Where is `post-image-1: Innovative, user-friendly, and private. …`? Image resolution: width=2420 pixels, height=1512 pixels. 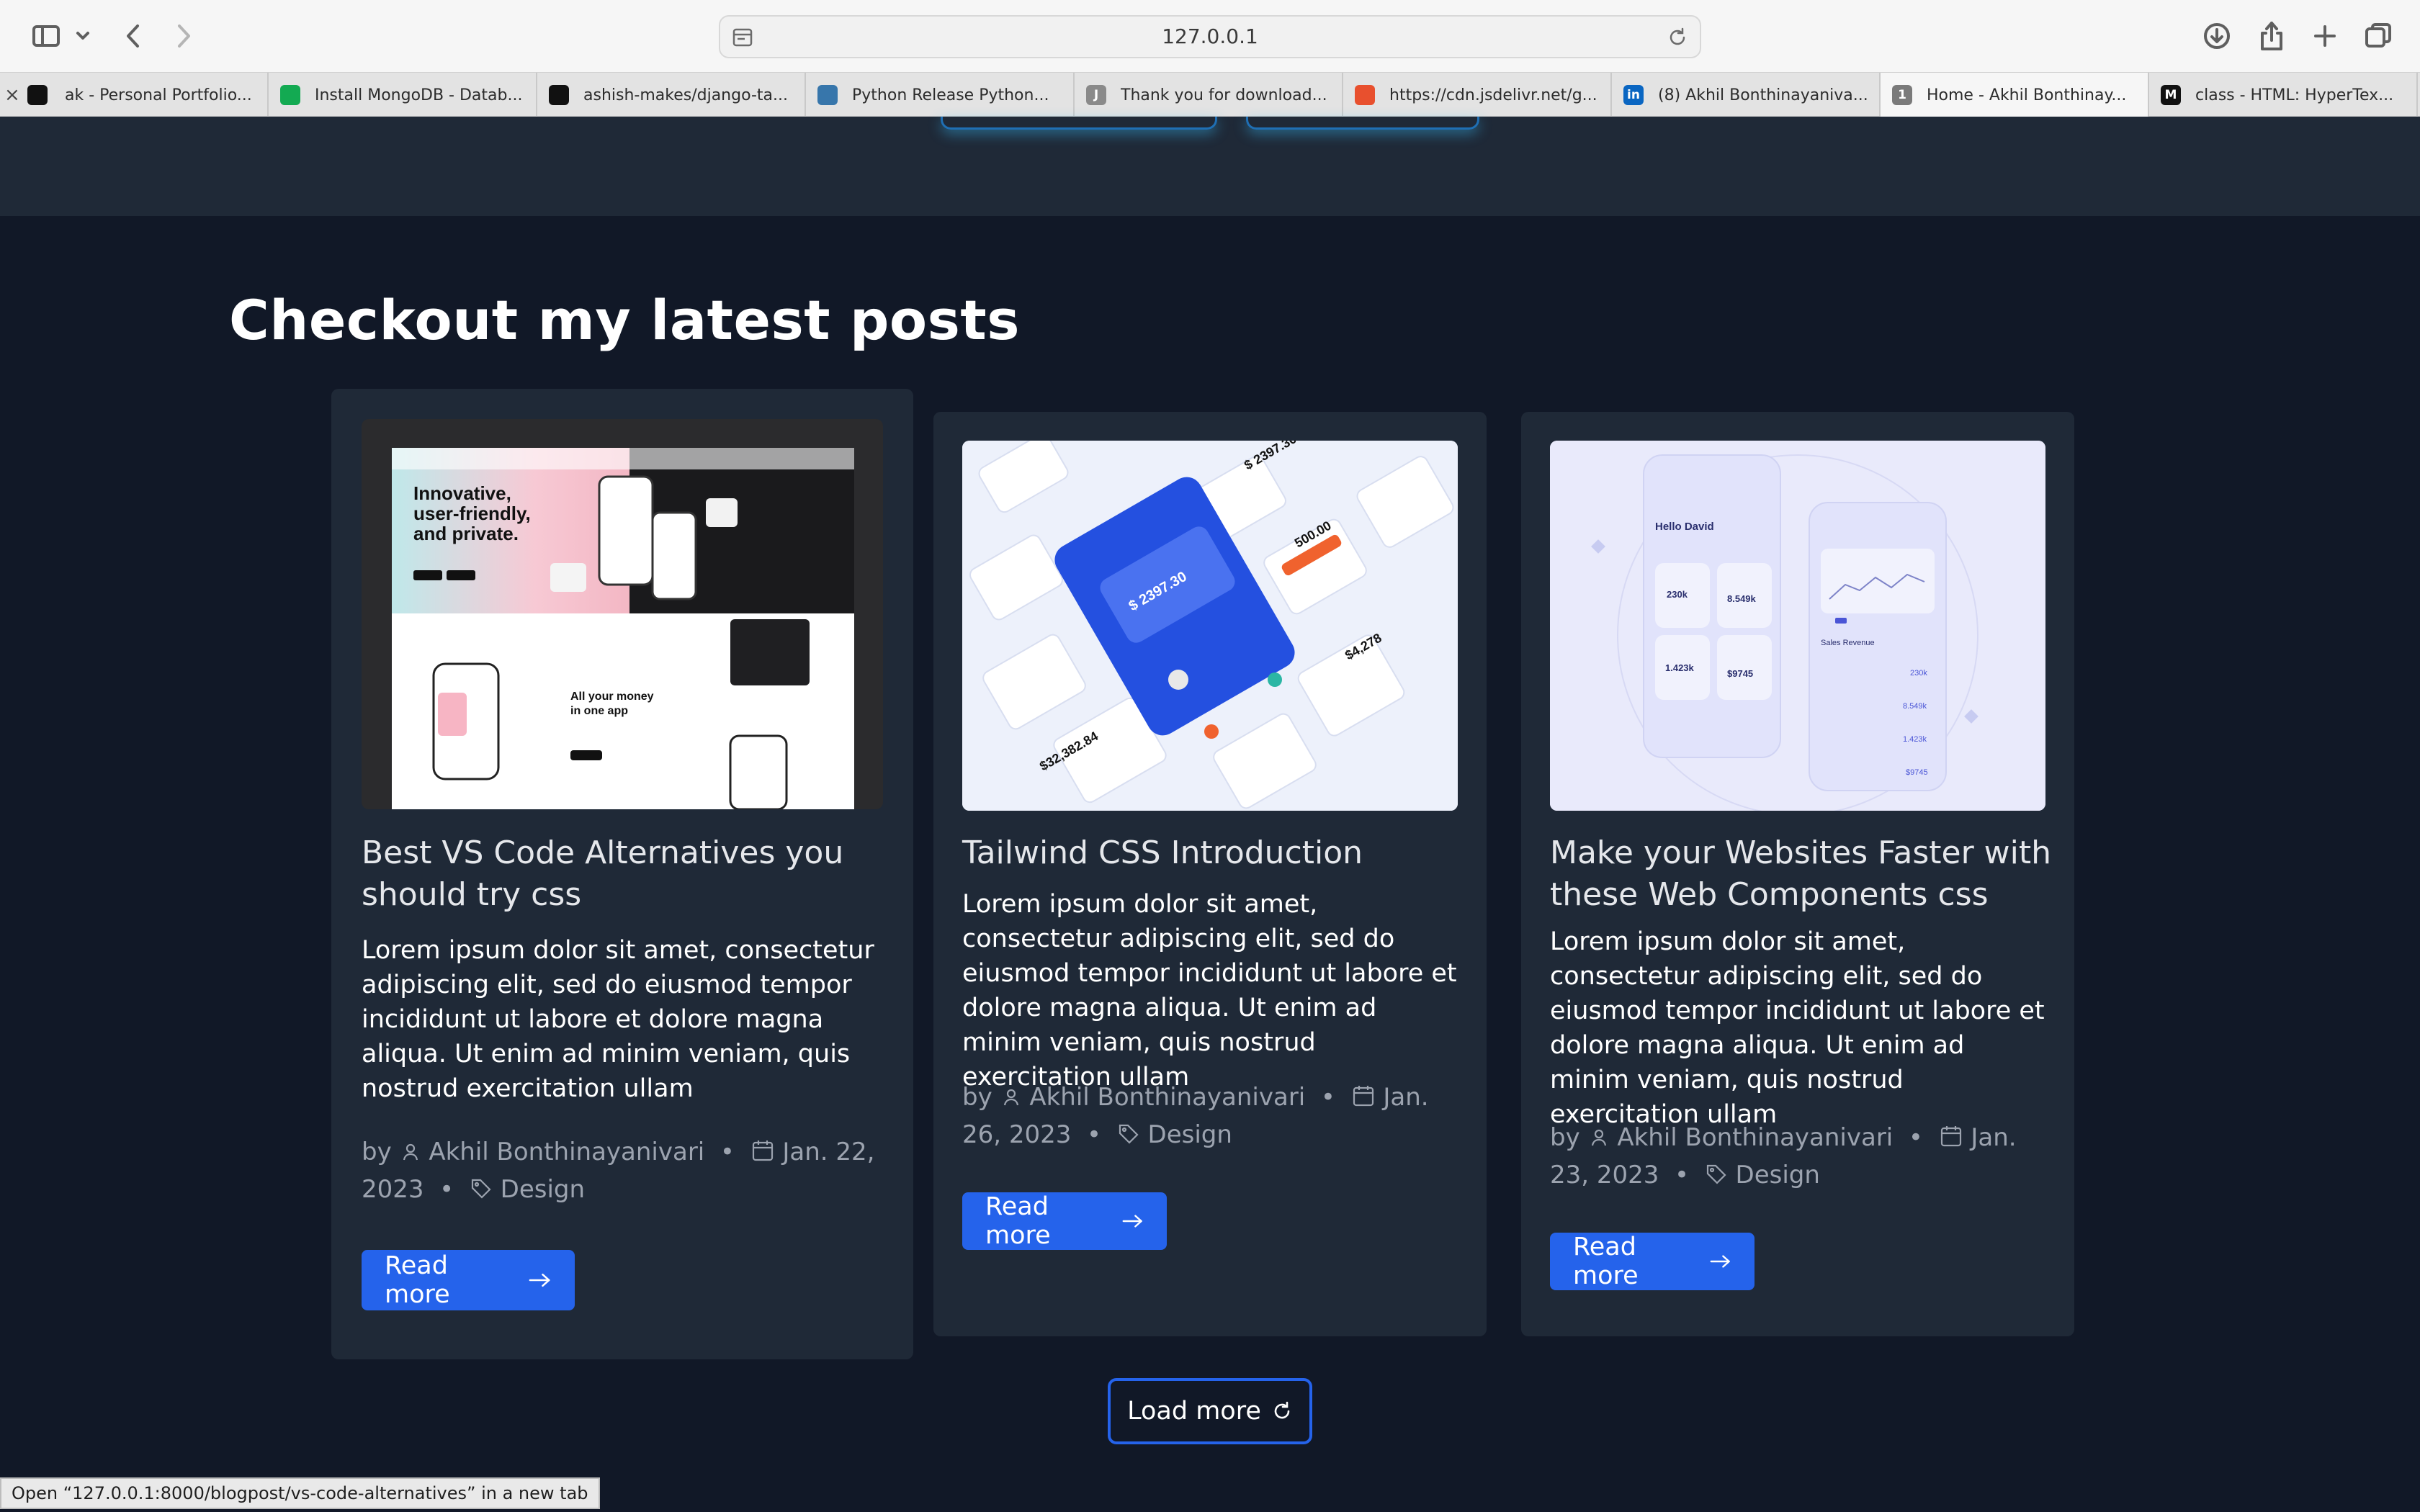
post-image-1: Innovative, user-friendly, and private. … is located at coordinates (622, 614).